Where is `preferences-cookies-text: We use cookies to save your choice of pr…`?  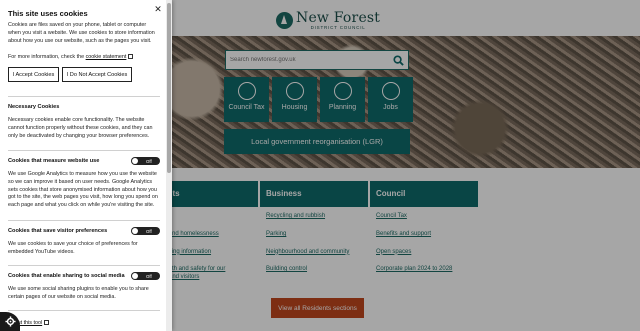
preferences-cookies-text: We use cookies to save your choice of pr… is located at coordinates (73, 248).